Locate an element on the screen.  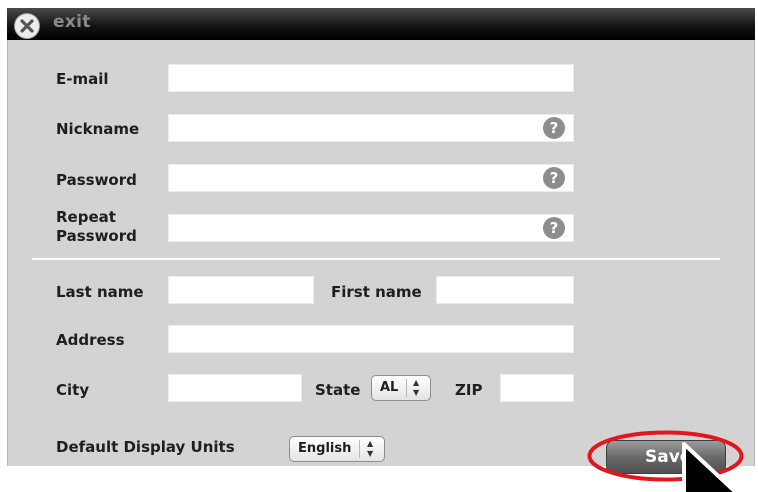
repeat-password-label-line2: Password is located at coordinates (96, 236).